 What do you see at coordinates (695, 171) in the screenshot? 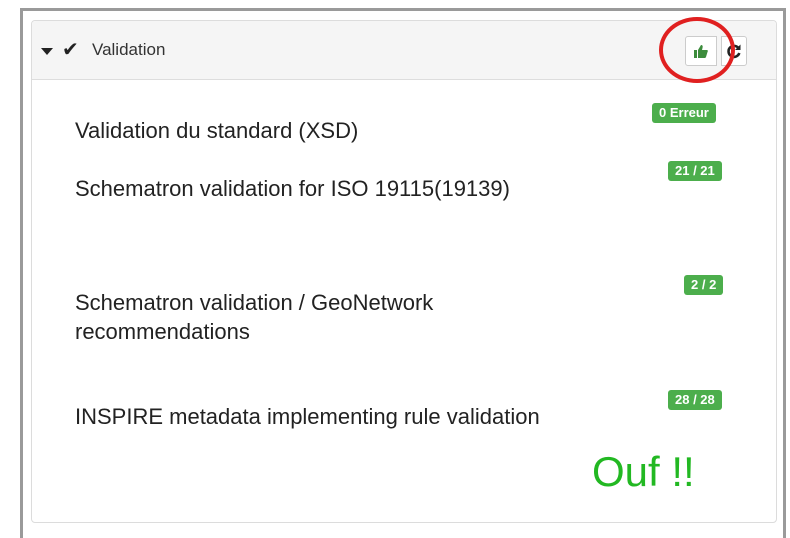
I see `status-badge: 21 / 21` at bounding box center [695, 171].